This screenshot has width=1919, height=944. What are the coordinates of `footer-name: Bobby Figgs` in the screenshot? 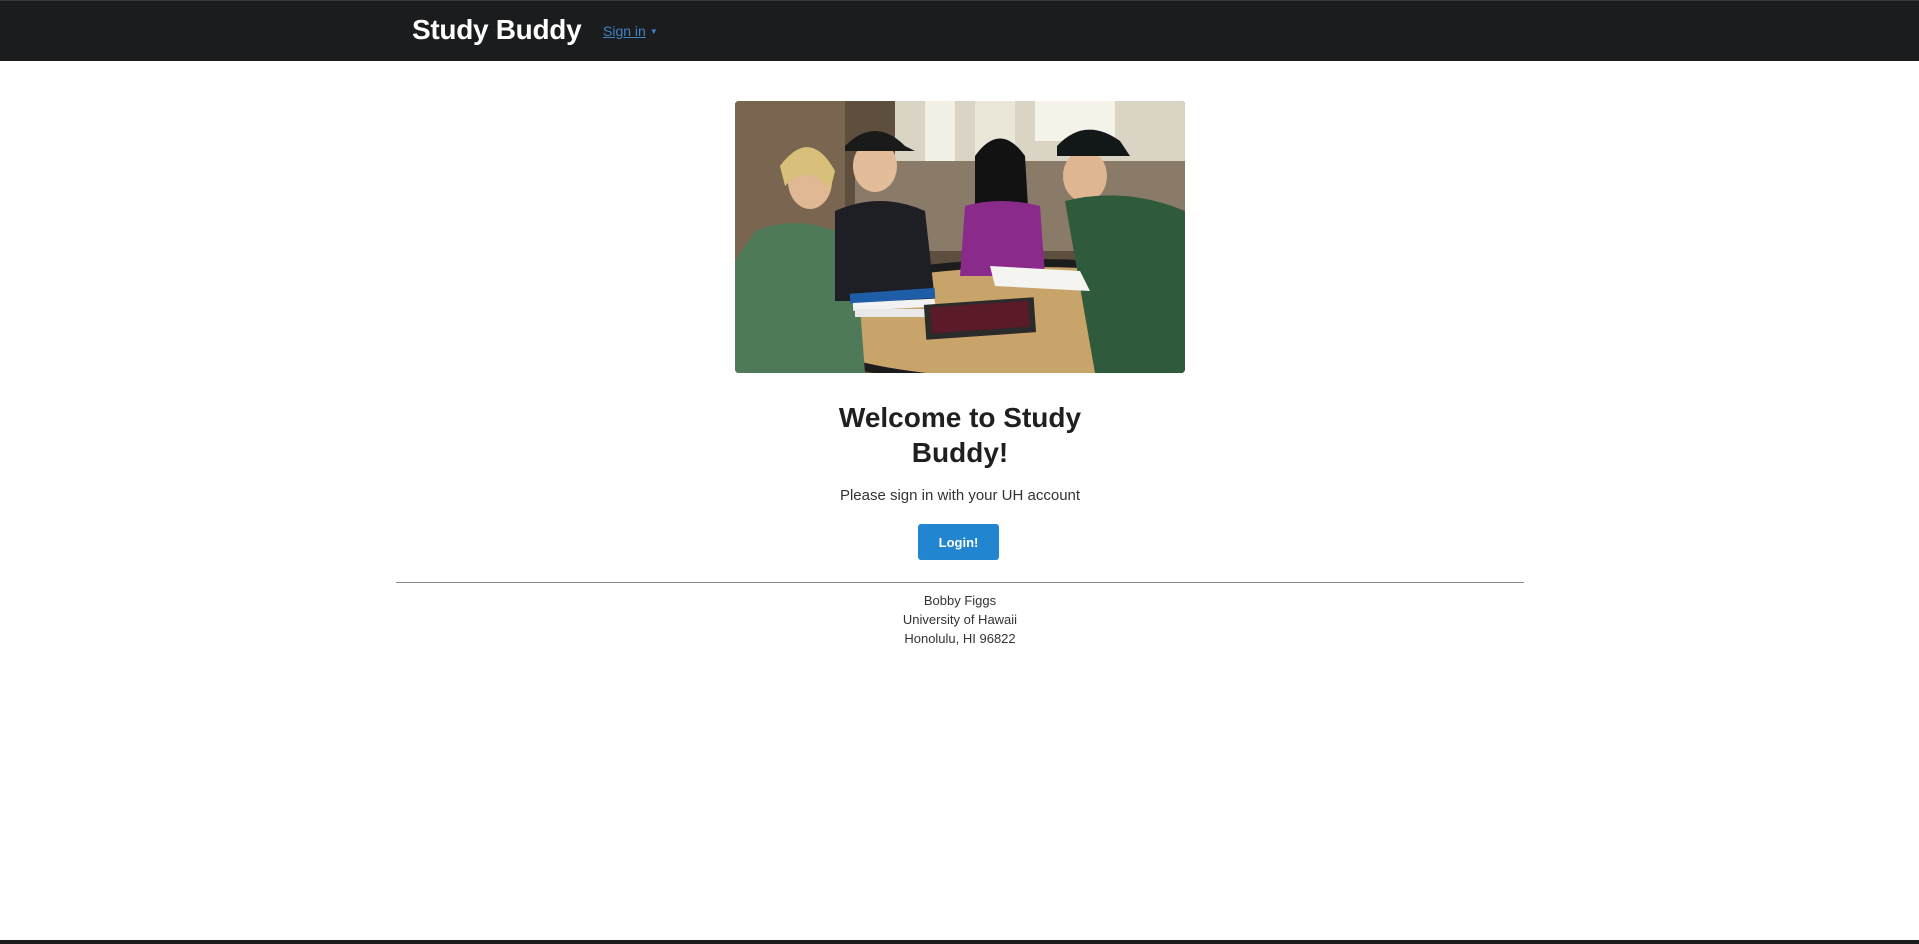 It's located at (960, 600).